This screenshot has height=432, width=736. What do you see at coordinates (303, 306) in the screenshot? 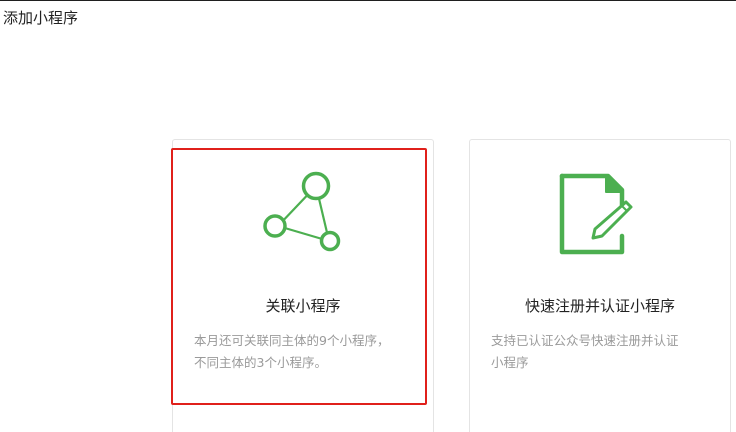
I see `card-title: 关联小程序` at bounding box center [303, 306].